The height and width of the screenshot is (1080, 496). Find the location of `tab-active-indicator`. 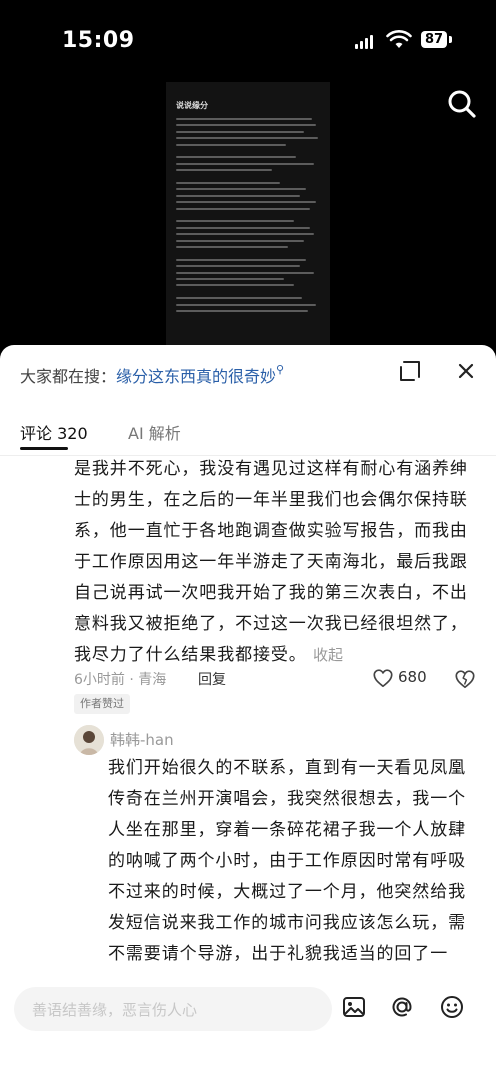

tab-active-indicator is located at coordinates (44, 448).